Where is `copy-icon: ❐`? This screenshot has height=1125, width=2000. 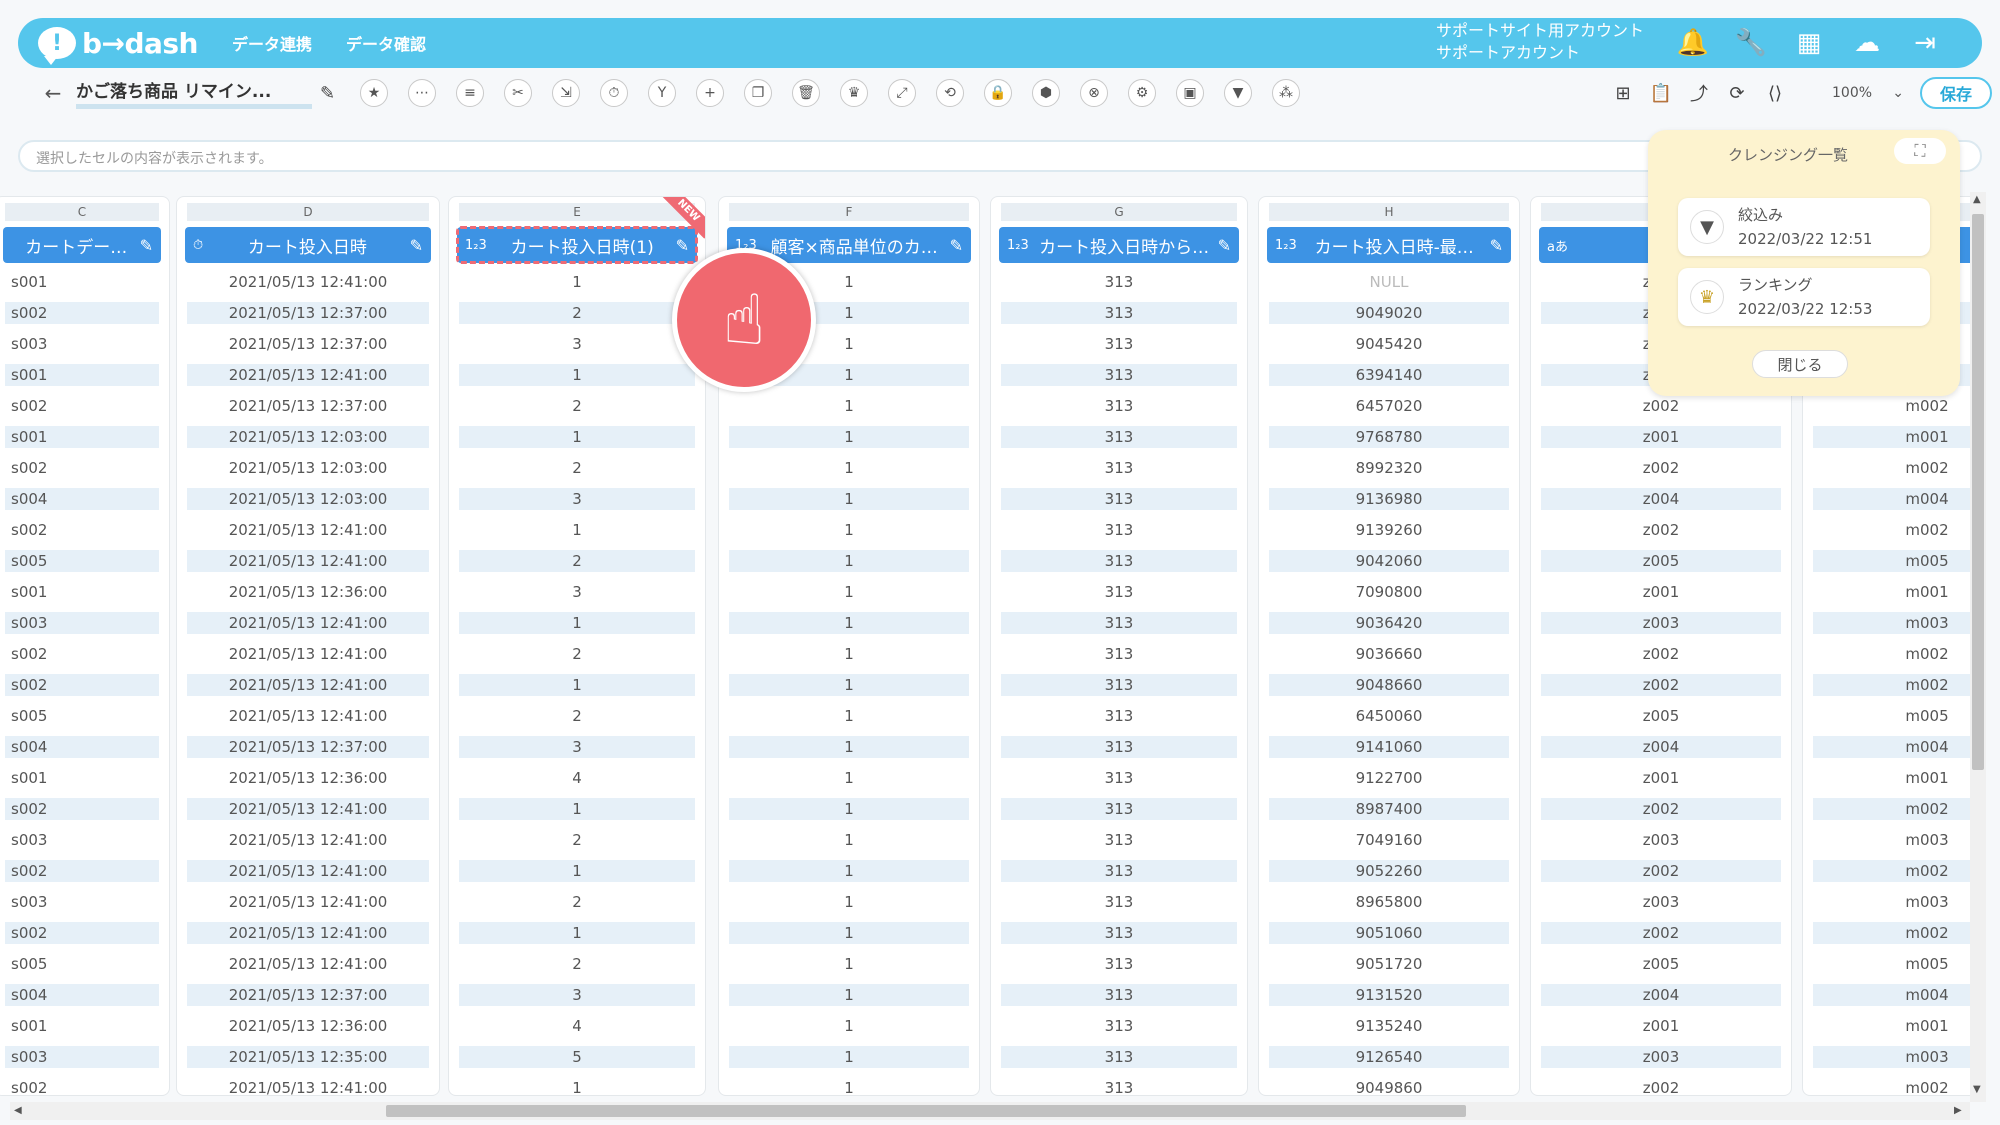
copy-icon: ❐ is located at coordinates (758, 93).